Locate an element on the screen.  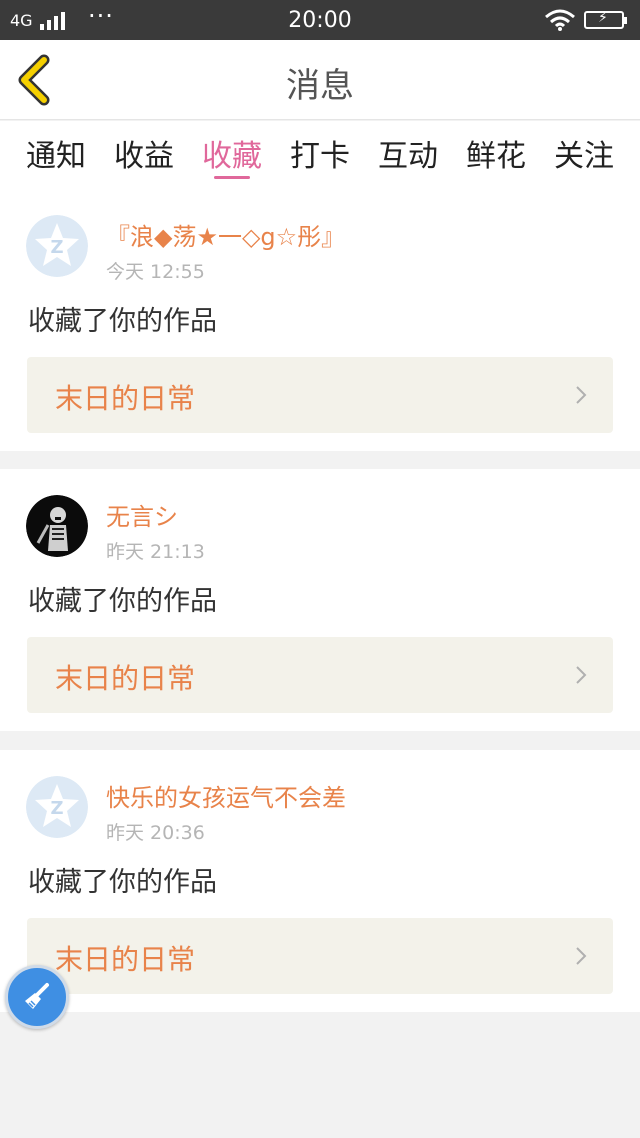
tab-checkin: 打卡 is located at coordinates (320, 161).